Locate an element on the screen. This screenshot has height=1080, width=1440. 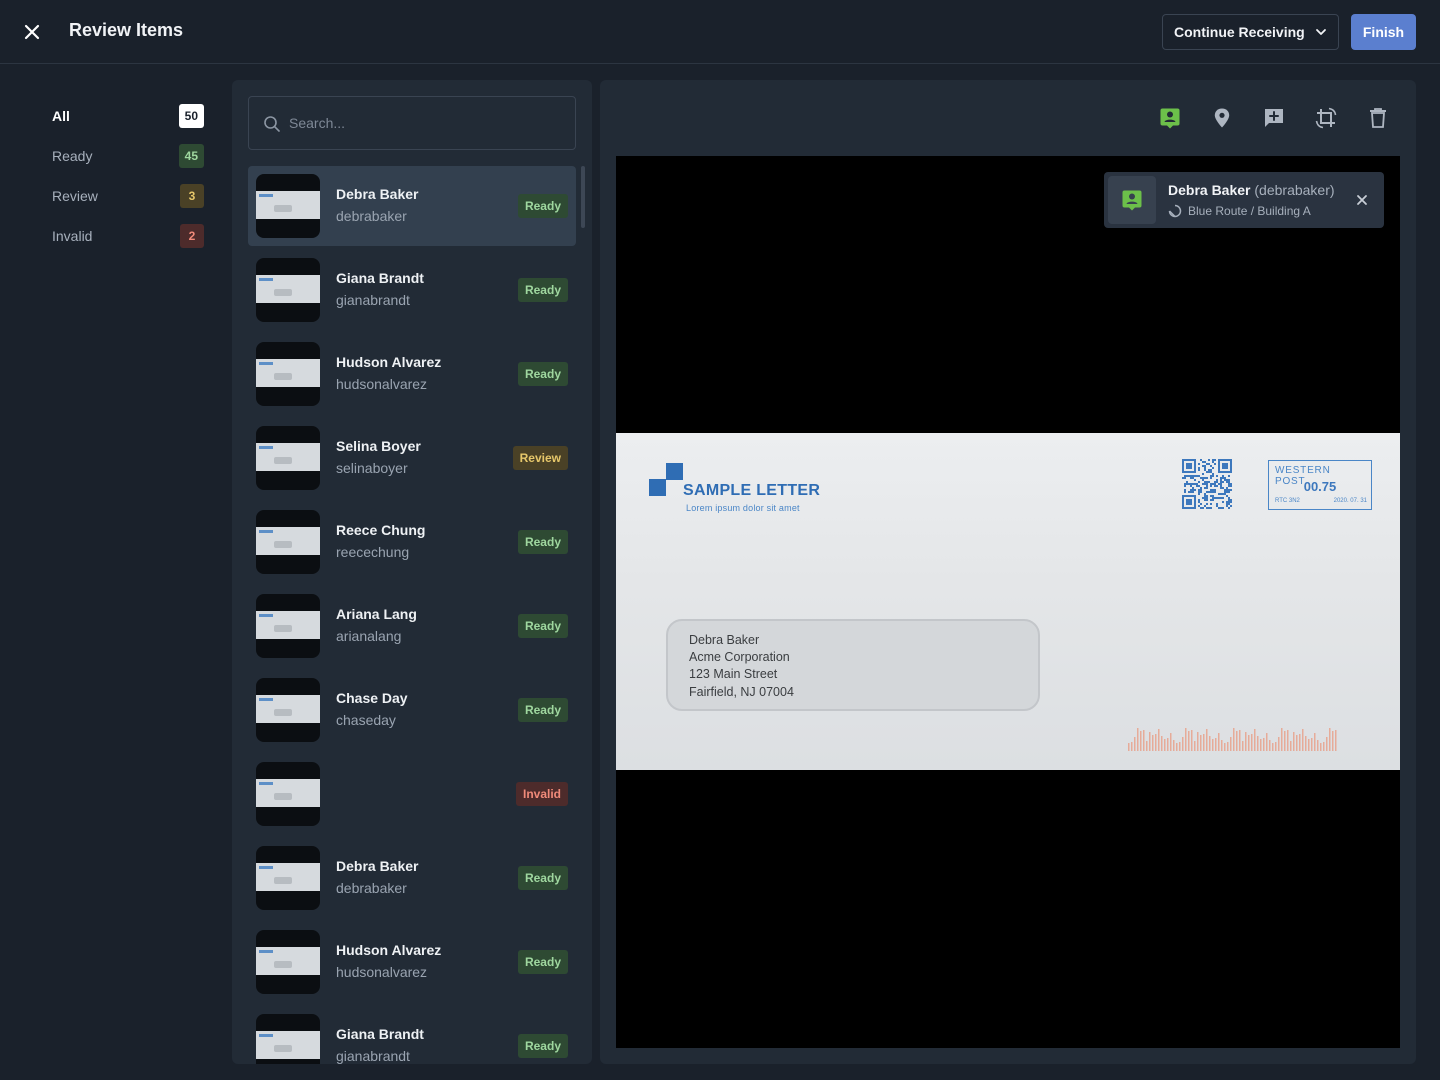
recipient-name-text: Debra Baker is located at coordinates (1209, 190).